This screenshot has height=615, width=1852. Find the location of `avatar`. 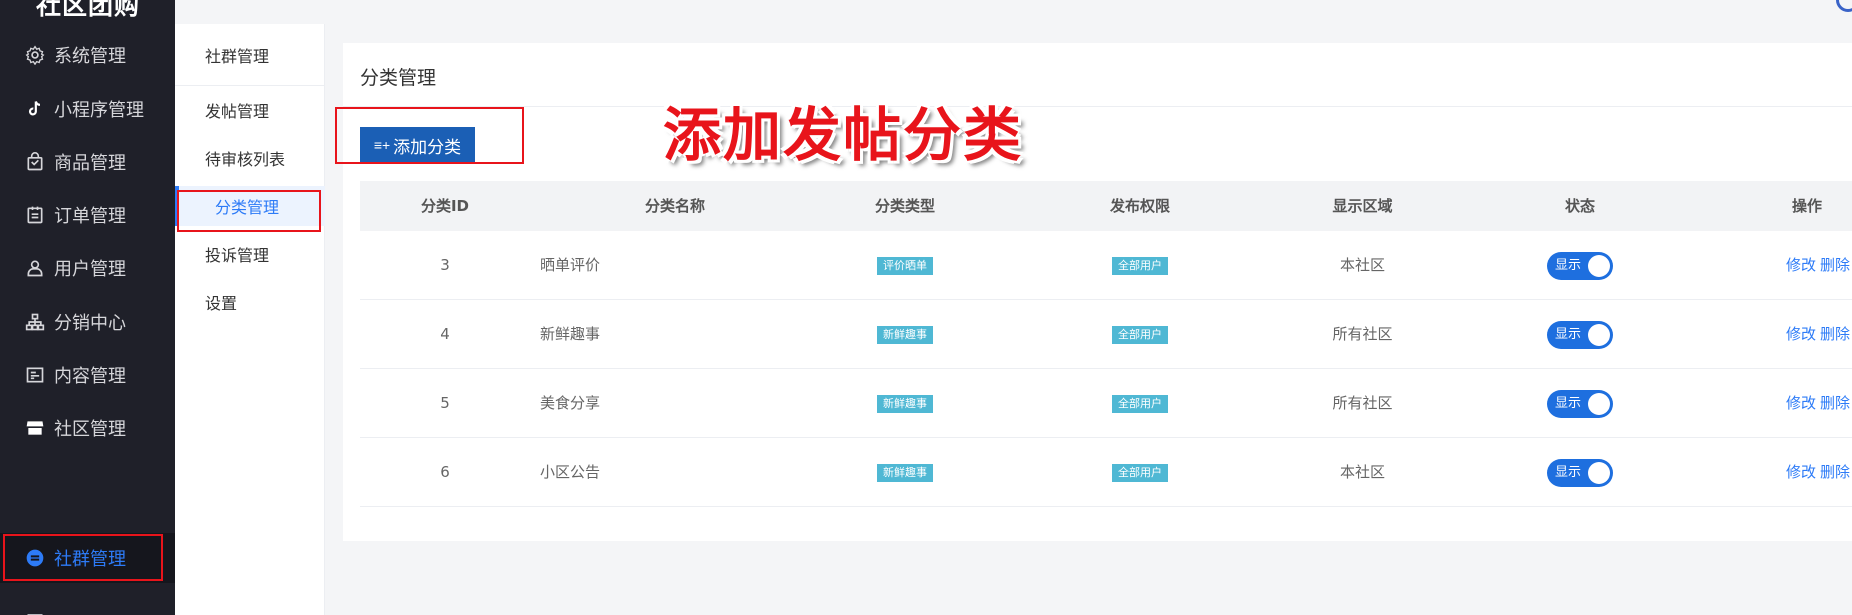

avatar is located at coordinates (1844, 6).